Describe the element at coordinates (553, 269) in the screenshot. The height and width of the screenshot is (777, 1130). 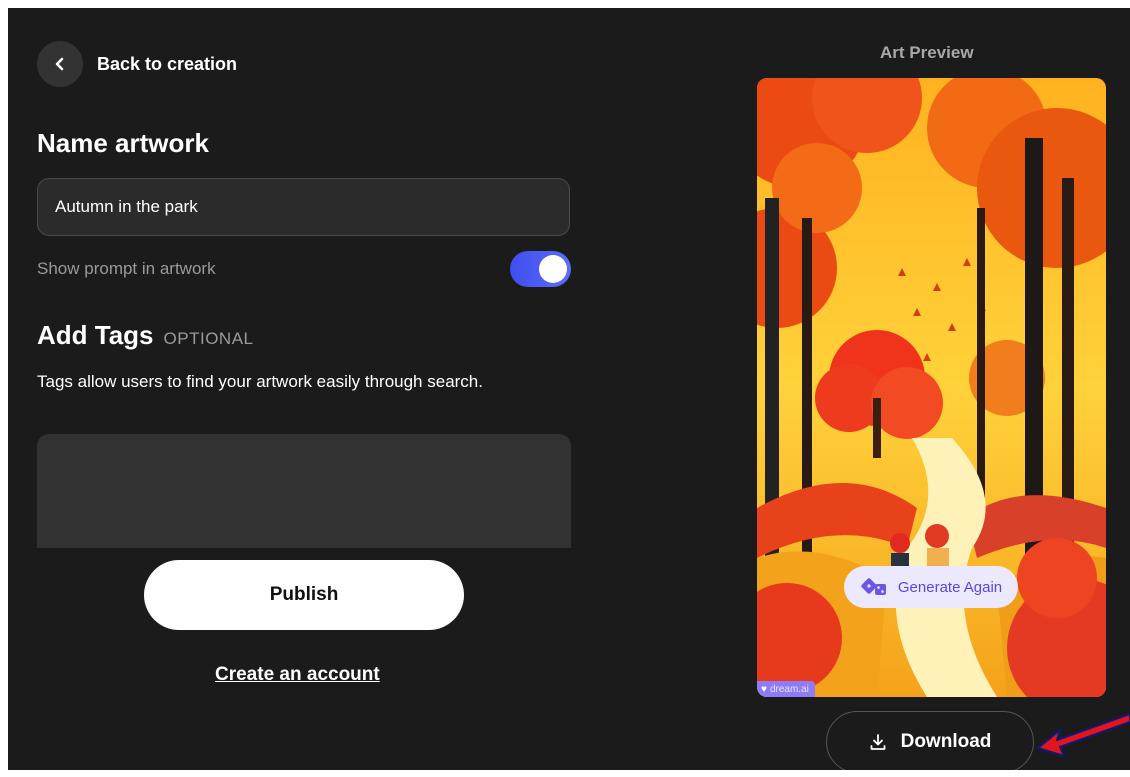
I see `toggle-knob` at that location.